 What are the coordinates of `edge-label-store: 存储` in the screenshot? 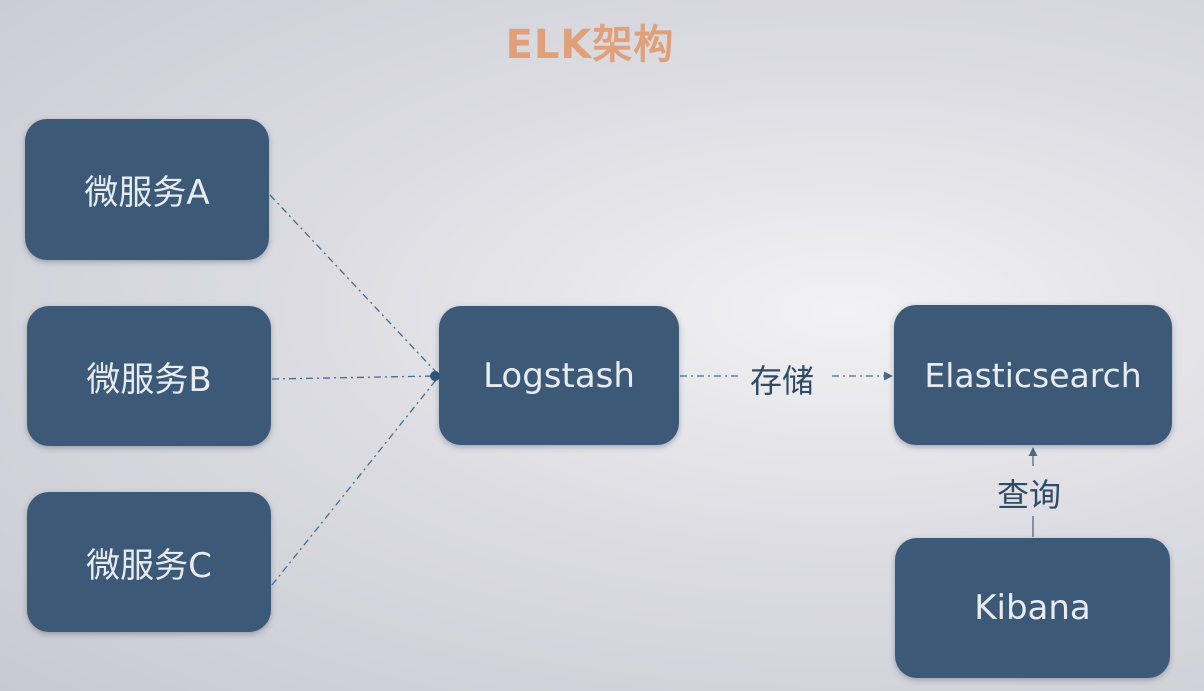 It's located at (782, 381).